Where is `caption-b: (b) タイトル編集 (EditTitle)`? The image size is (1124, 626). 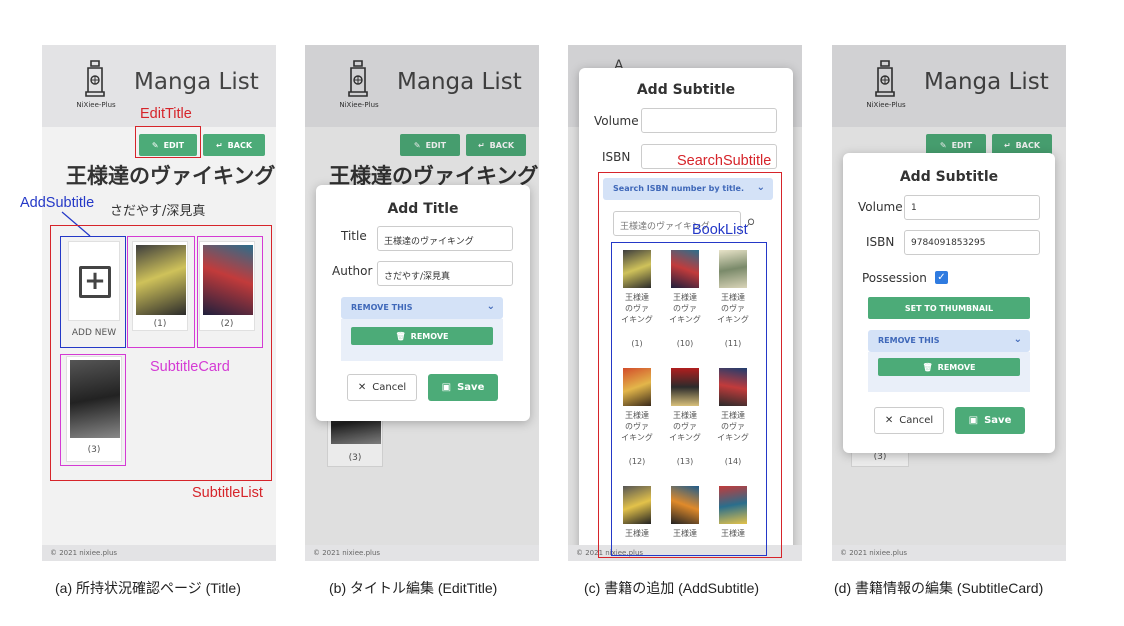 caption-b: (b) タイトル編集 (EditTitle) is located at coordinates (413, 588).